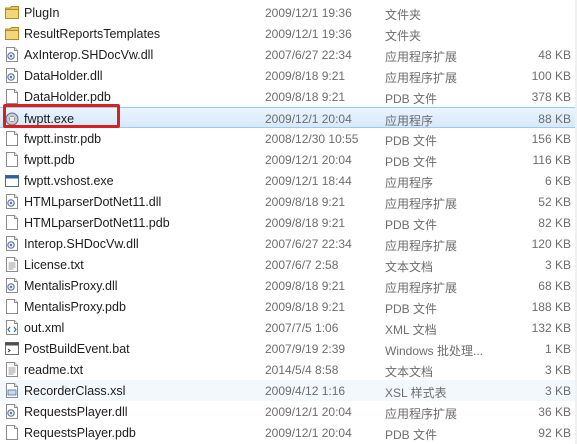 The image size is (577, 444). Describe the element at coordinates (302, 328) in the screenshot. I see `file-date-modified: 2007/7/5 1:06` at that location.